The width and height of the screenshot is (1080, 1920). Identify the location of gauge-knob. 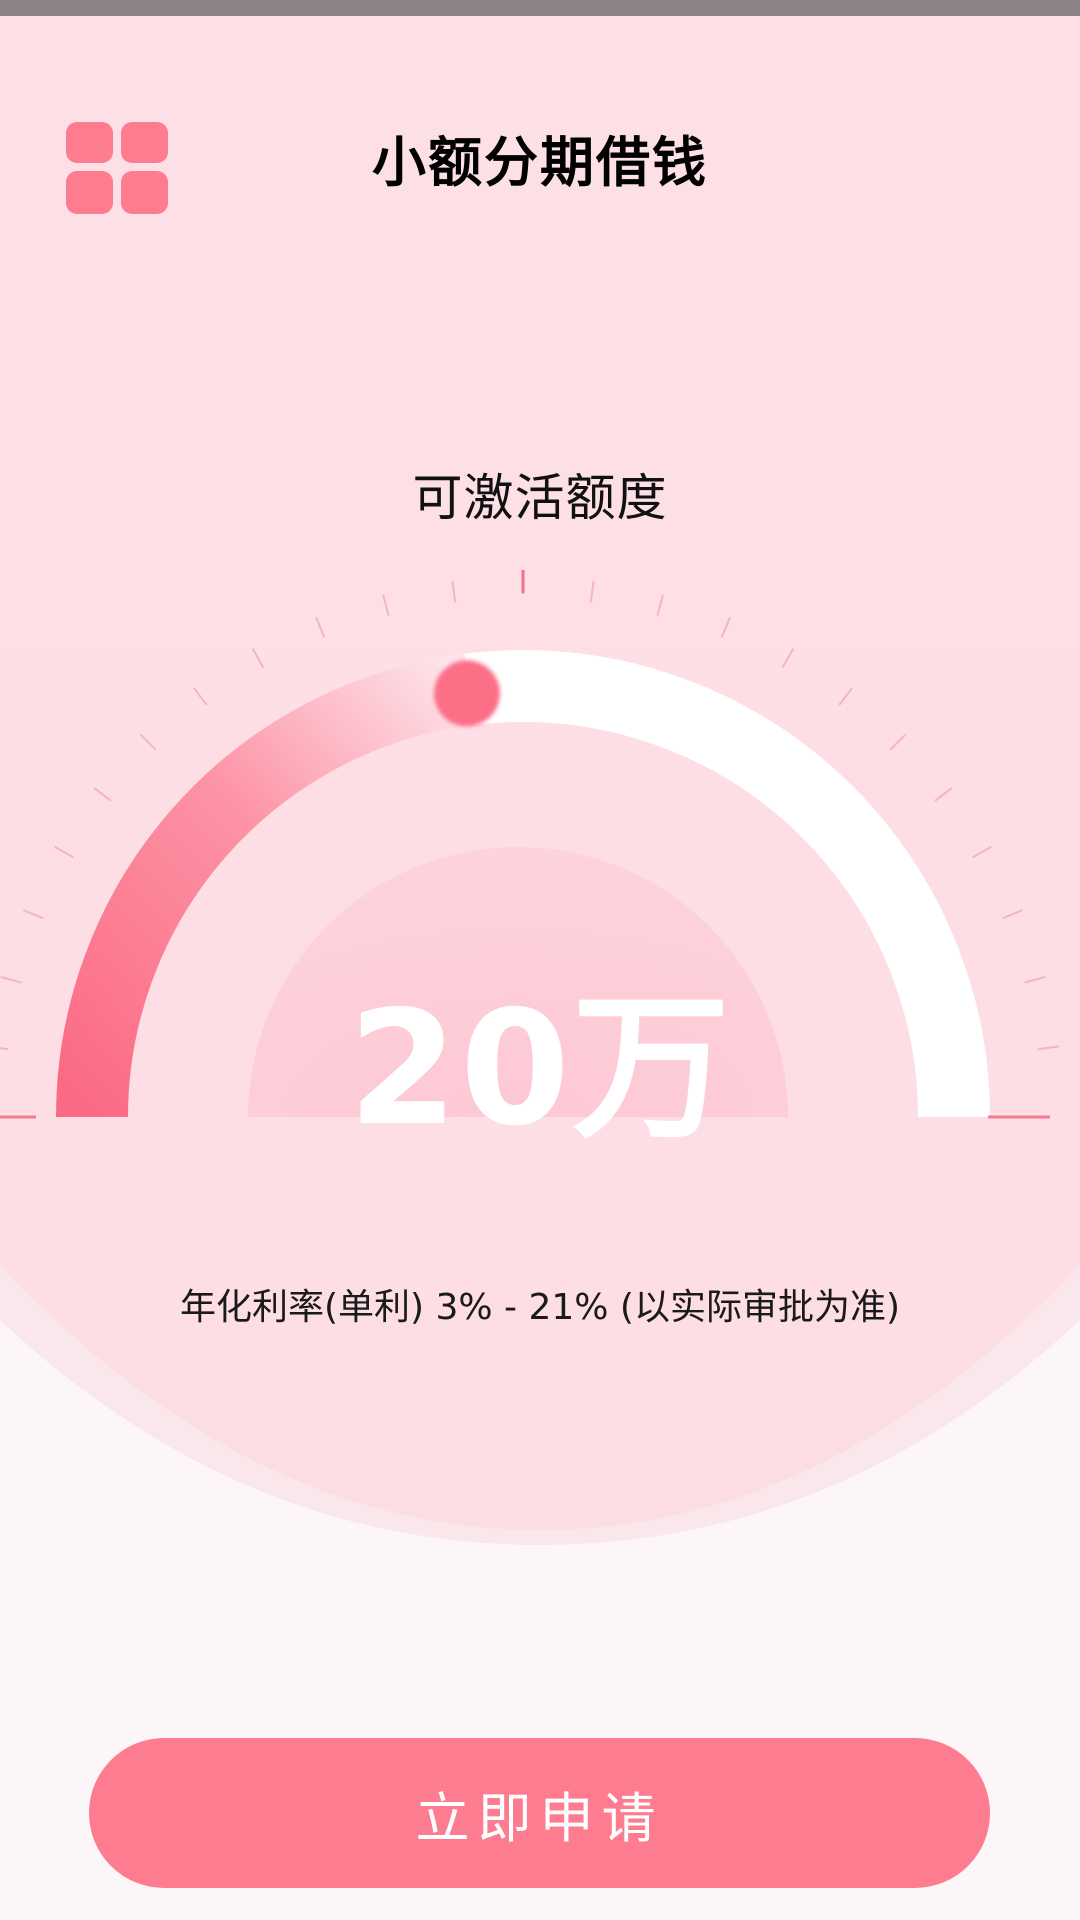
(467, 693).